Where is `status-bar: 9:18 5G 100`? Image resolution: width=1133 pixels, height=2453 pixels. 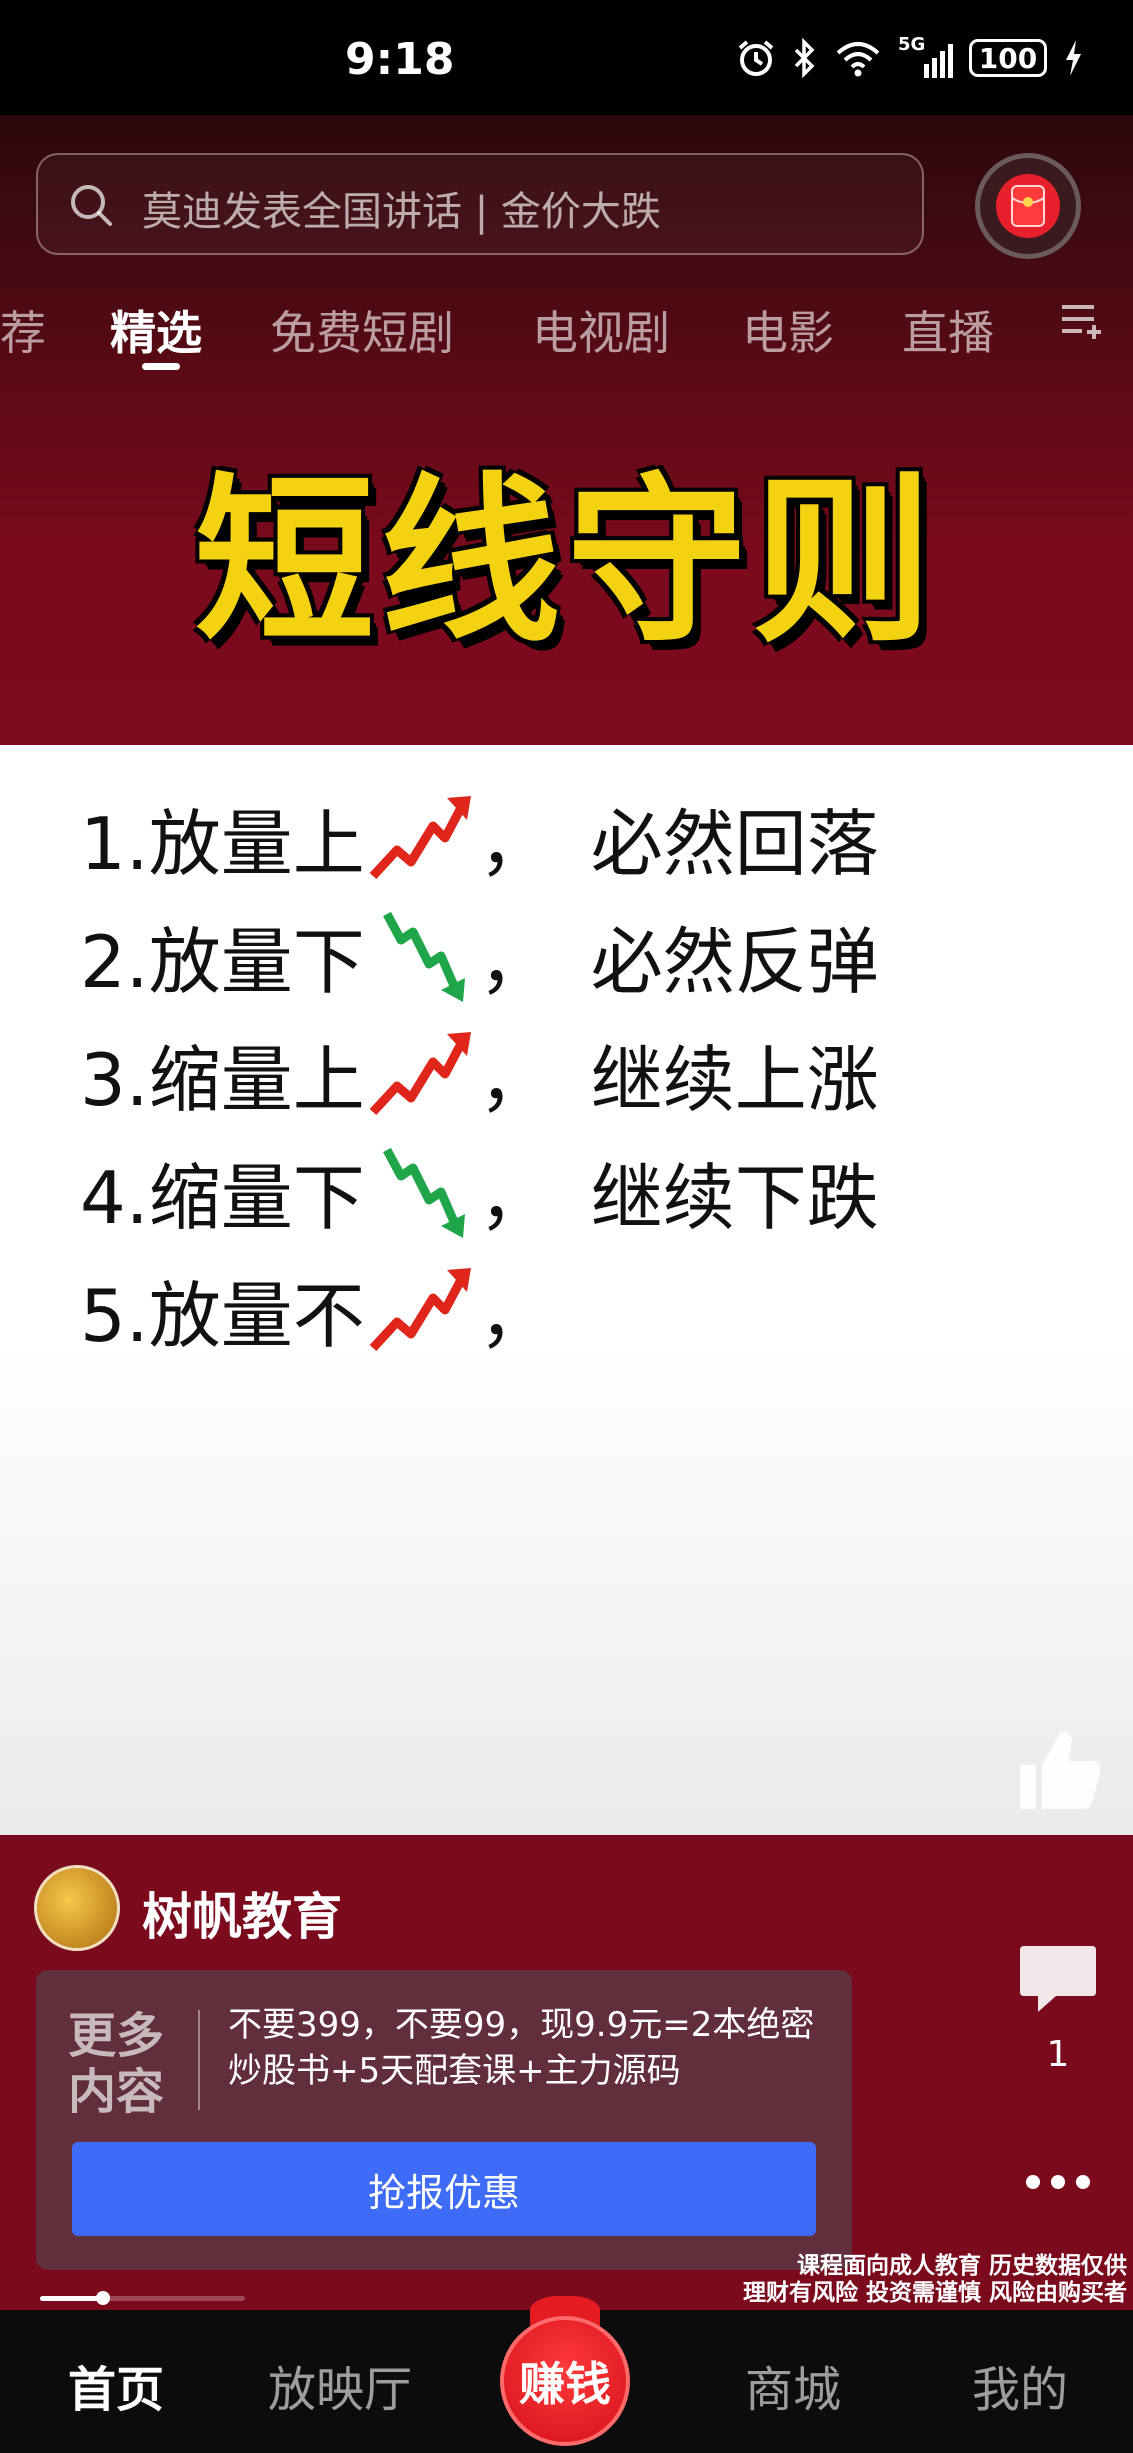
status-bar: 9:18 5G 100 is located at coordinates (566, 57).